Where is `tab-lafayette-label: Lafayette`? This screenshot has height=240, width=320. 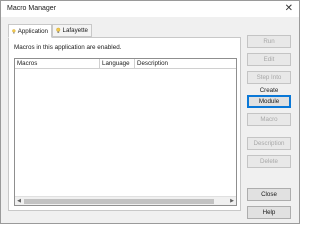
tab-lafayette-label: Lafayette is located at coordinates (75, 30).